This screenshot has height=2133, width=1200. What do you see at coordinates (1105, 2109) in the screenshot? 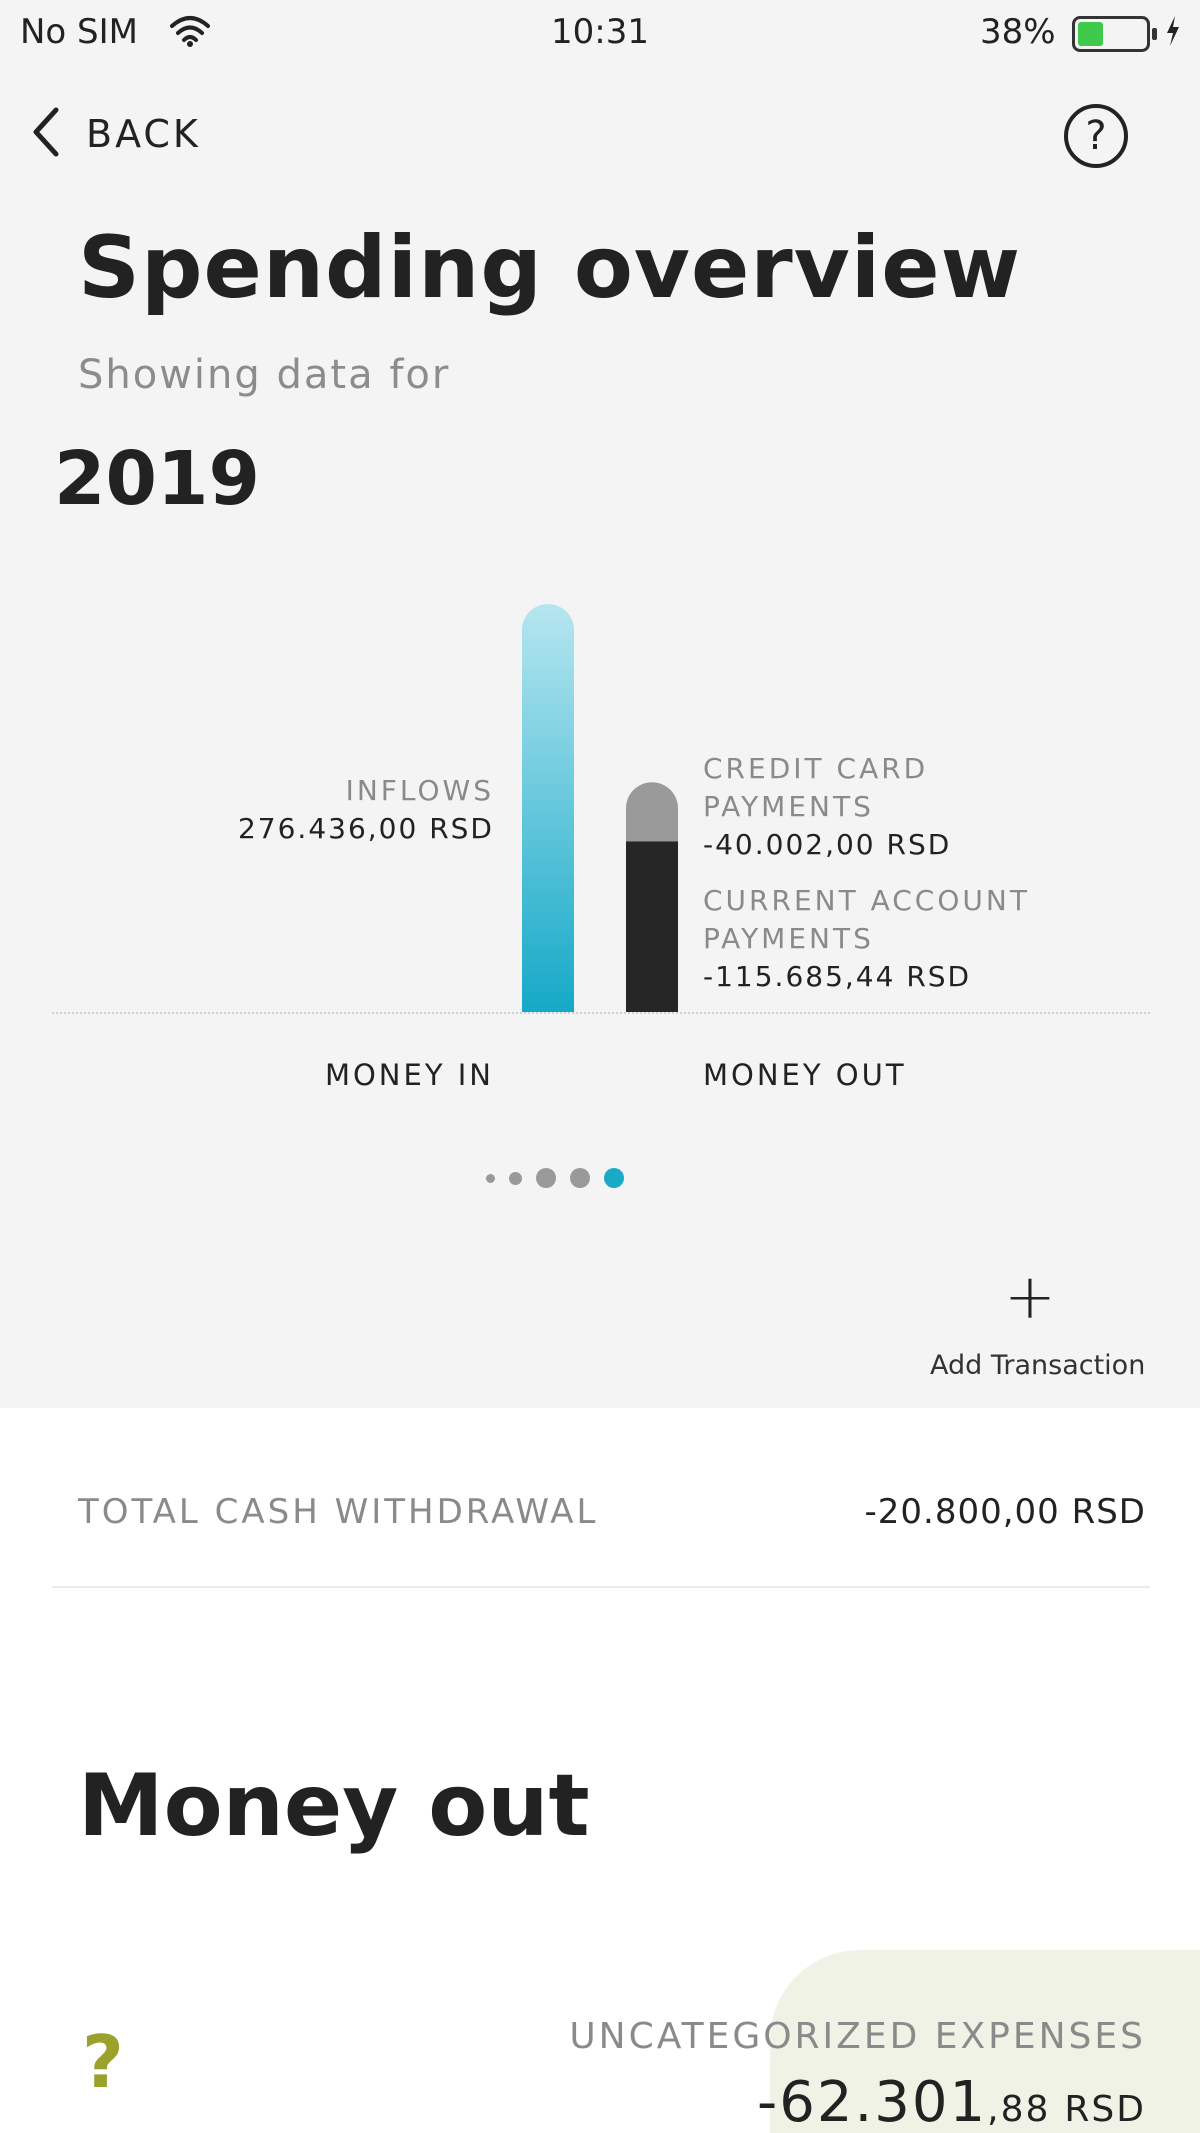
I see `uncategorized-currency: RSD` at bounding box center [1105, 2109].